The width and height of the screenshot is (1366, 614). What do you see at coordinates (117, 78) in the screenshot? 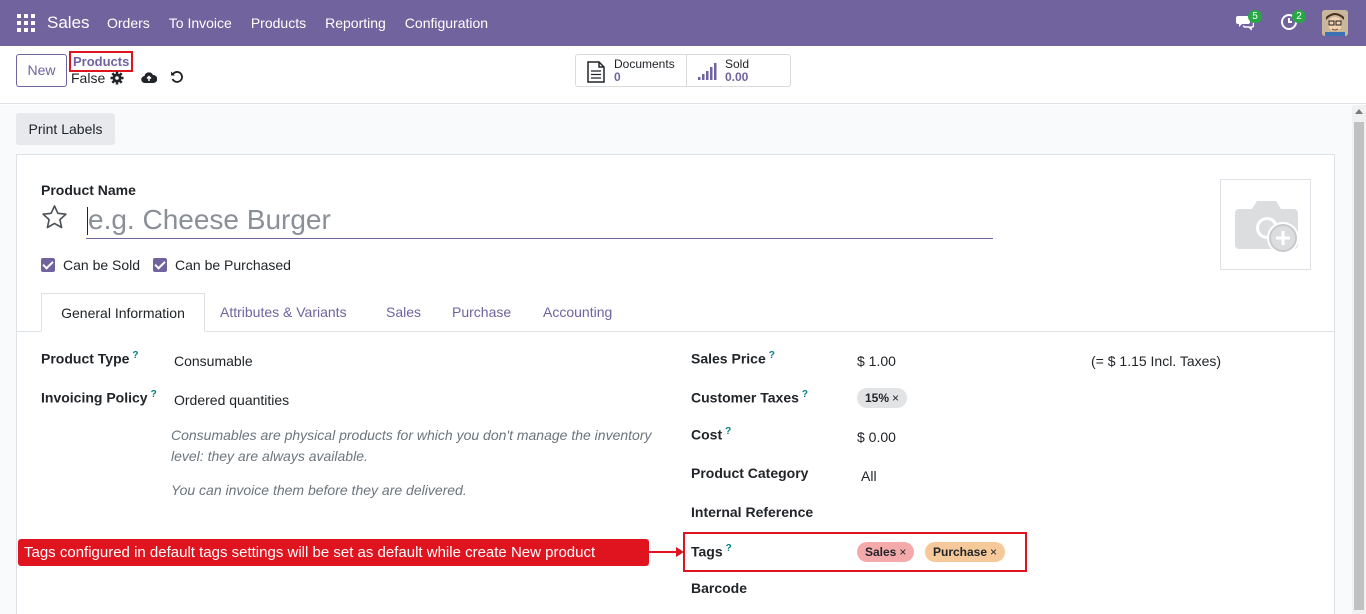
I see `gear-icon` at bounding box center [117, 78].